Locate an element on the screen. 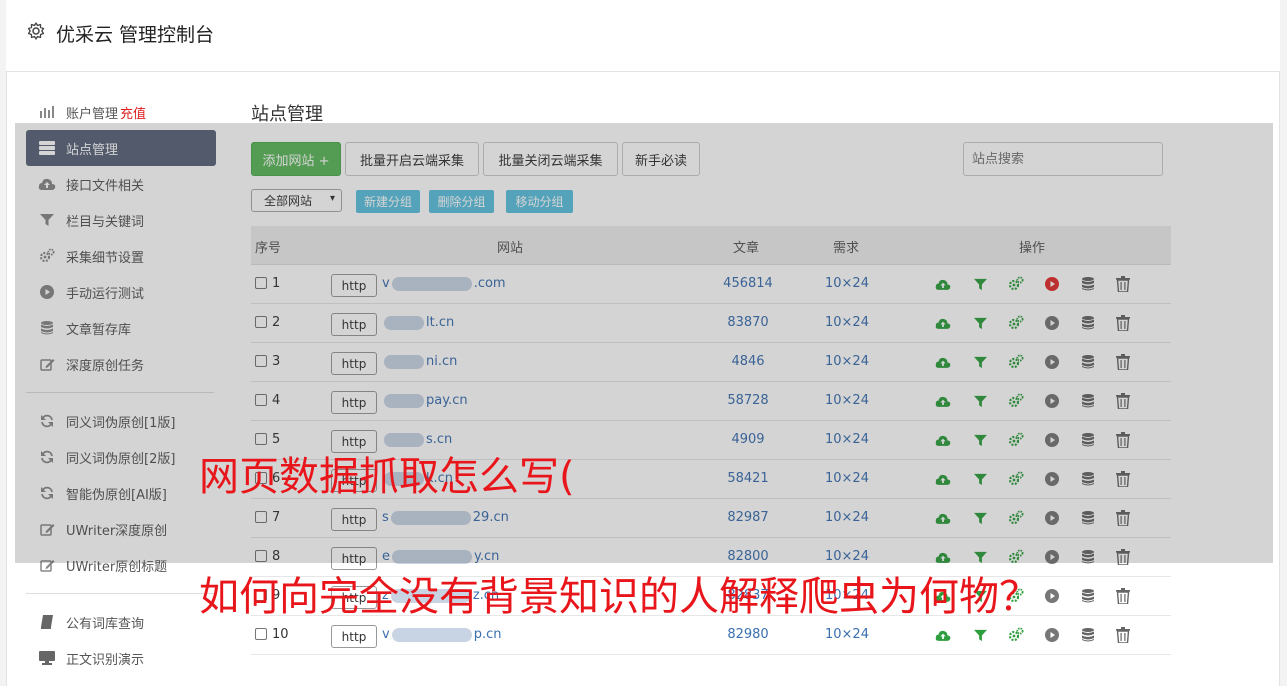 The height and width of the screenshot is (686, 1287). filter-icon is located at coordinates (980, 635).